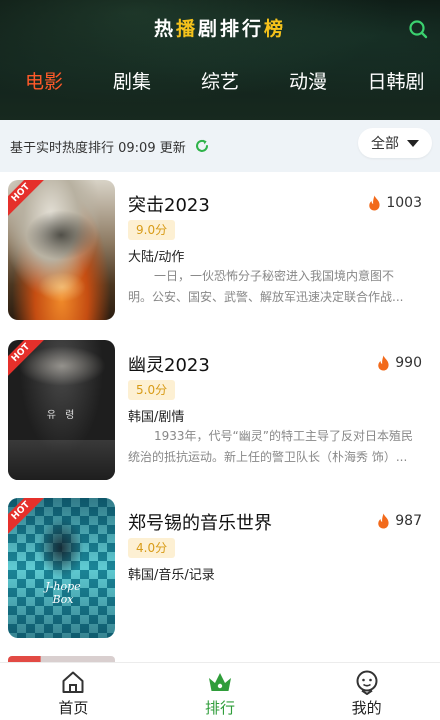 Image resolution: width=440 pixels, height=720 pixels. I want to click on title-char-1: 热, so click(164, 29).